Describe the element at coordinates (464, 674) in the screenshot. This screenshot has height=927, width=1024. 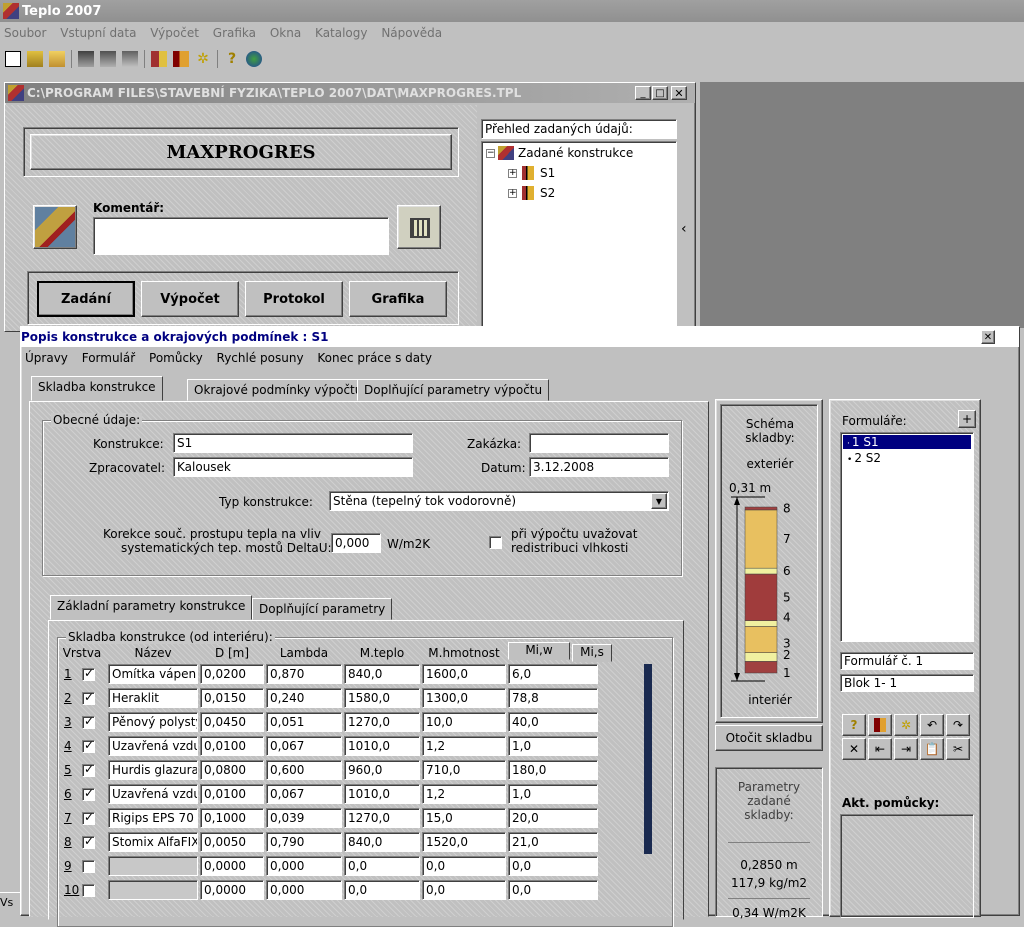
I see `hmotnost-cell: 1600,0` at that location.